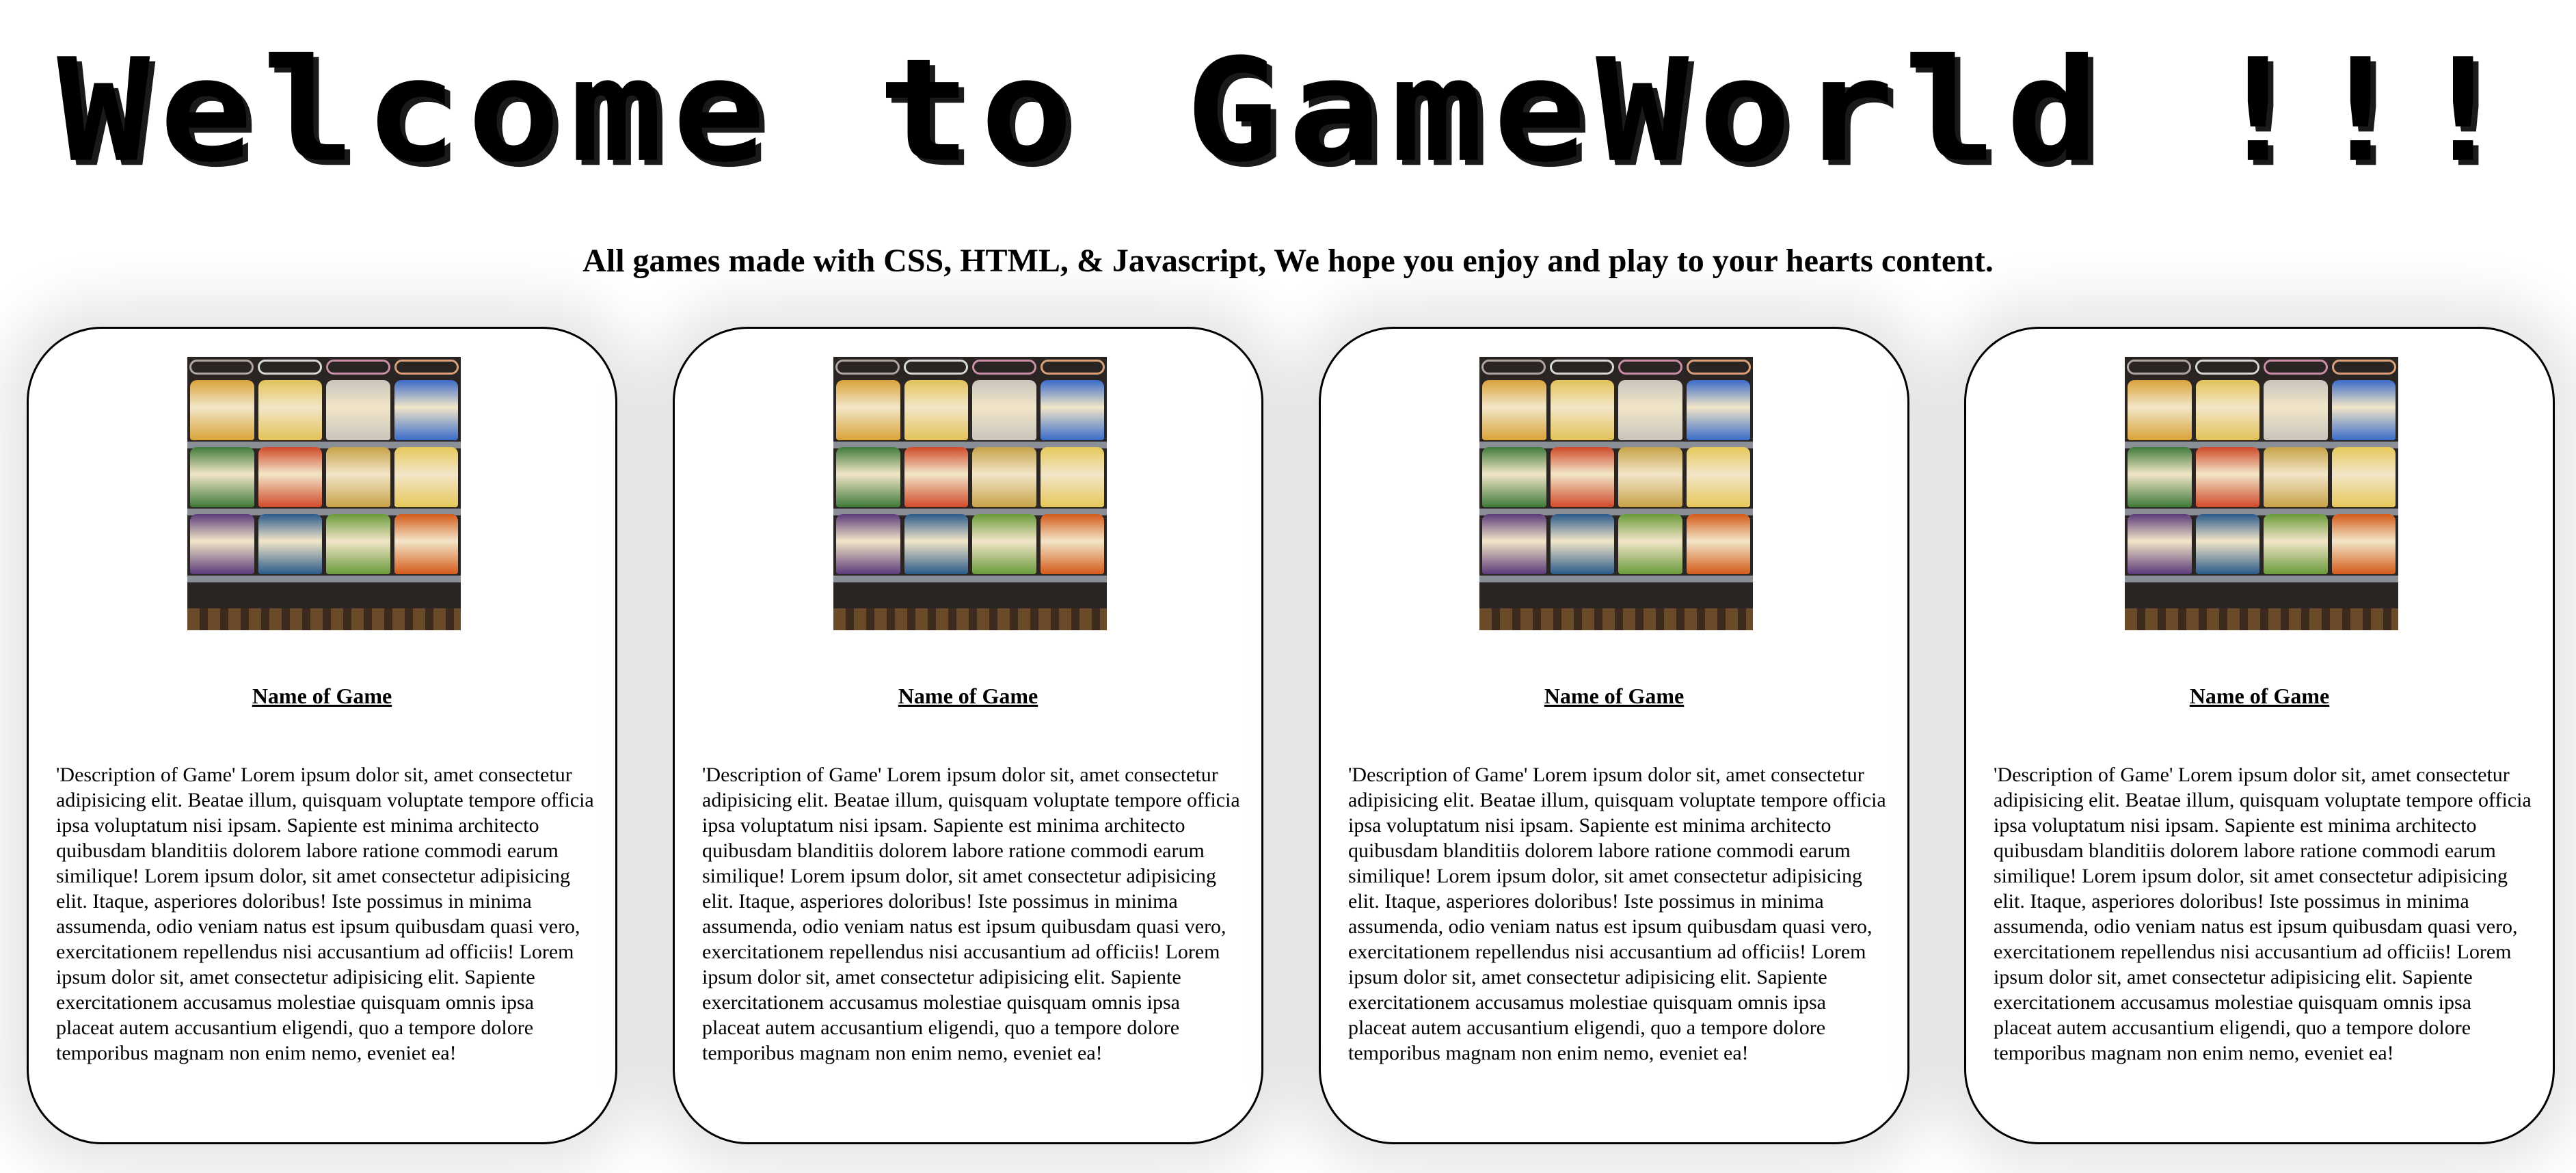 The width and height of the screenshot is (2576, 1173). I want to click on page-title-banner: Welcome to GameWorld !!!, so click(1288, 111).